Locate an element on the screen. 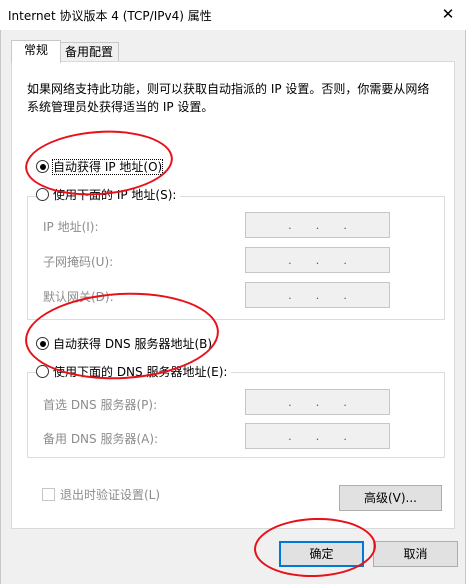 The height and width of the screenshot is (584, 466). radio-auto-dns-label: 自动获得 DNS 服务器地址(B) is located at coordinates (133, 344).